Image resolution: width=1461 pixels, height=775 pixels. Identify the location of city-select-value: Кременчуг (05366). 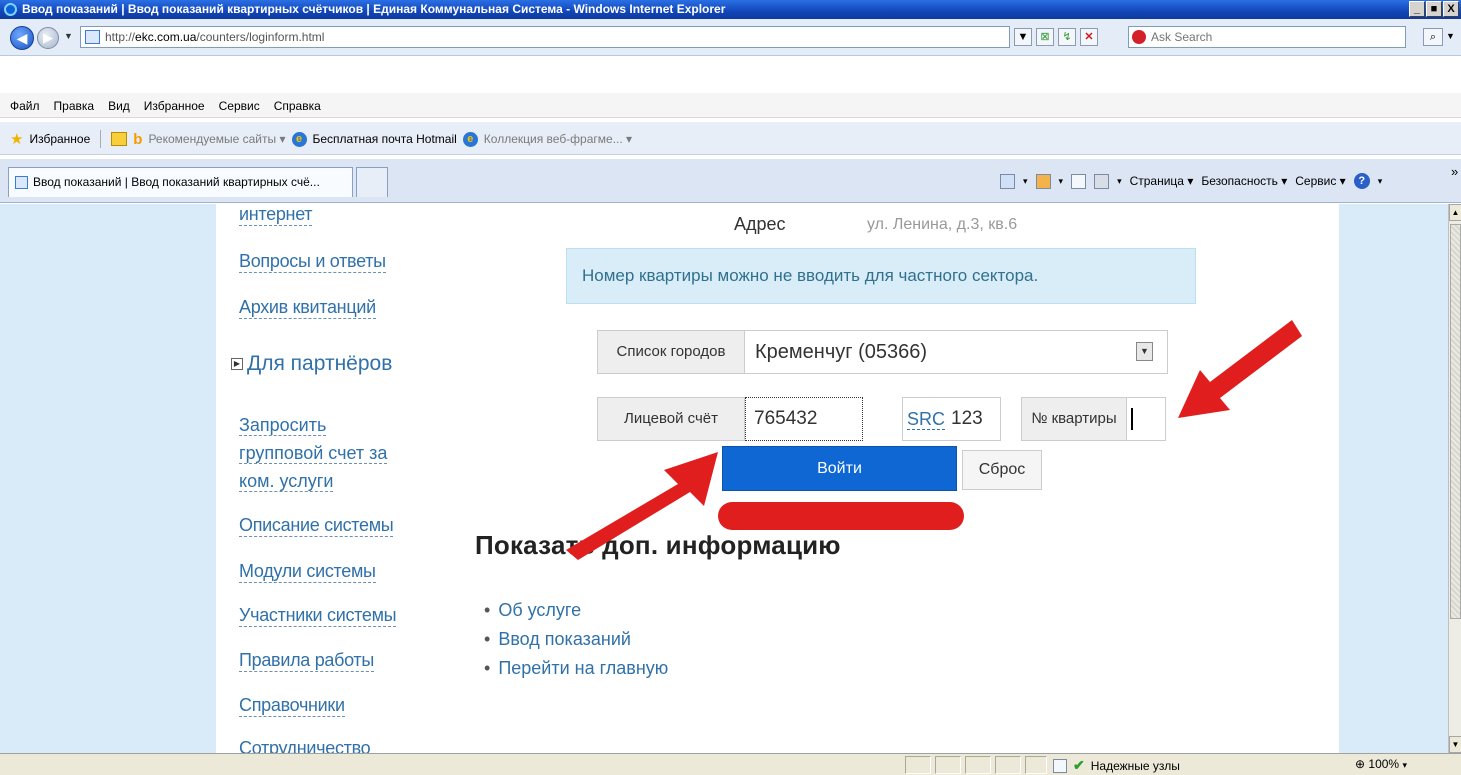
(841, 352).